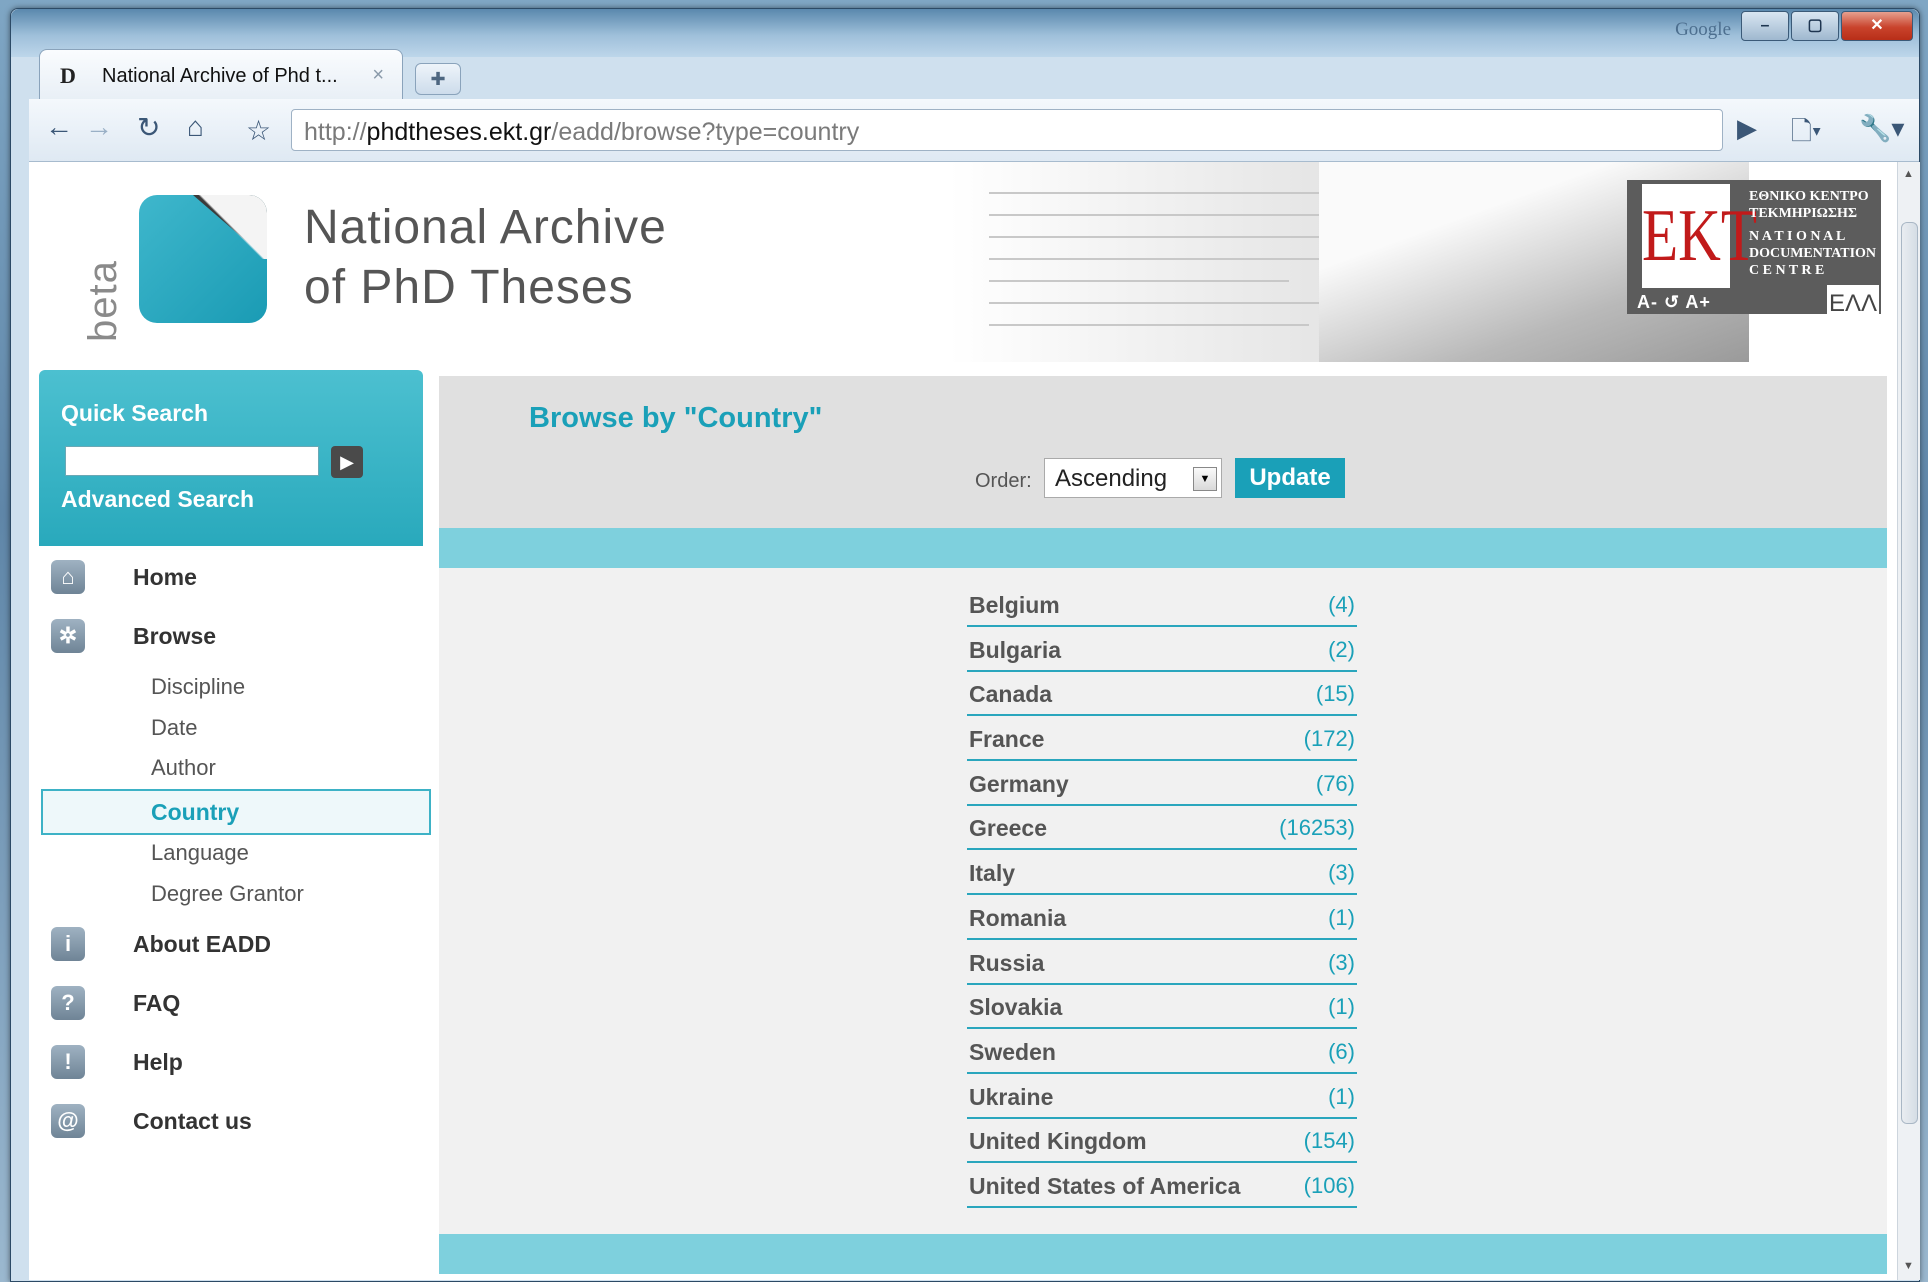 The height and width of the screenshot is (1282, 1928). I want to click on sub-item-language: Language, so click(200, 853).